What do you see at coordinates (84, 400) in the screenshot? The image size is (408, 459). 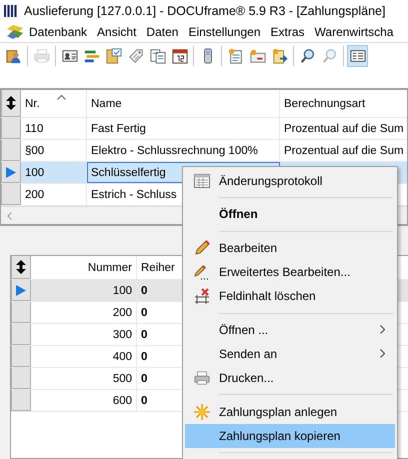 I see `table-cell: 600` at bounding box center [84, 400].